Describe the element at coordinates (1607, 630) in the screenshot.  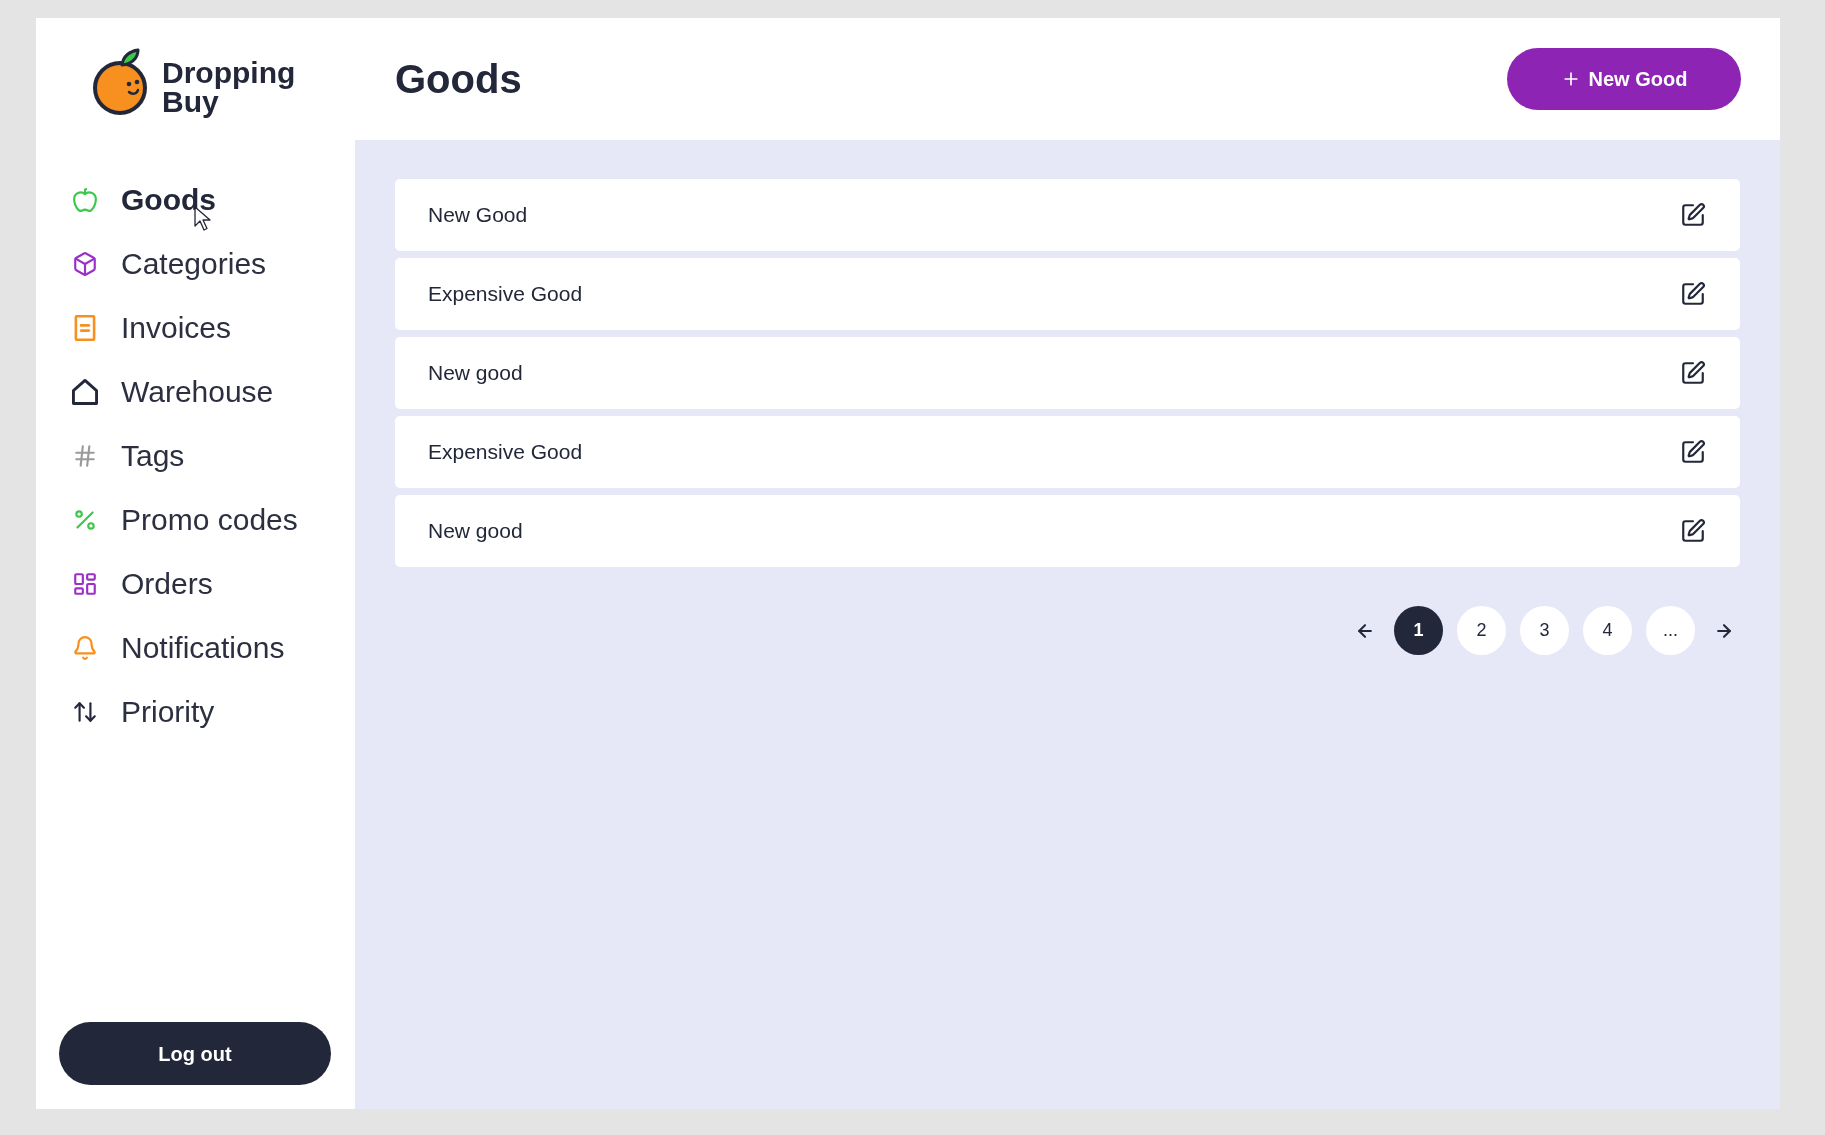
I see `page-button: 4` at that location.